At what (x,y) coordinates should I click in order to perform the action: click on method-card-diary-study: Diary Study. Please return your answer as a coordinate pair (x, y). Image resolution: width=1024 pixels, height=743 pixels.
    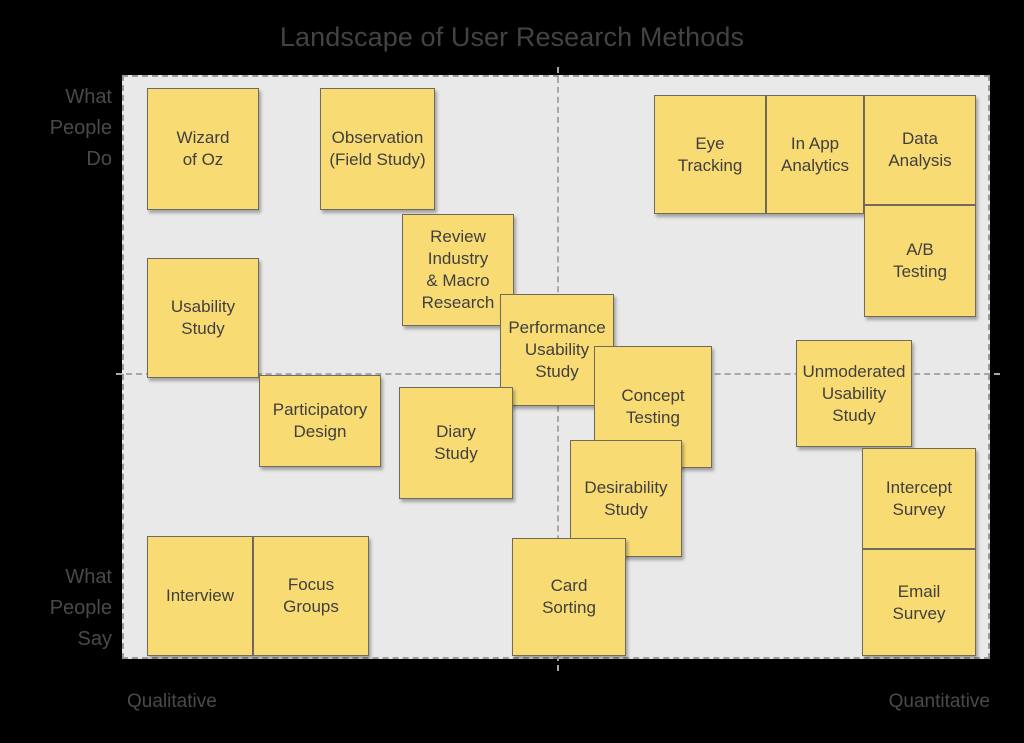
    Looking at the image, I should click on (456, 443).